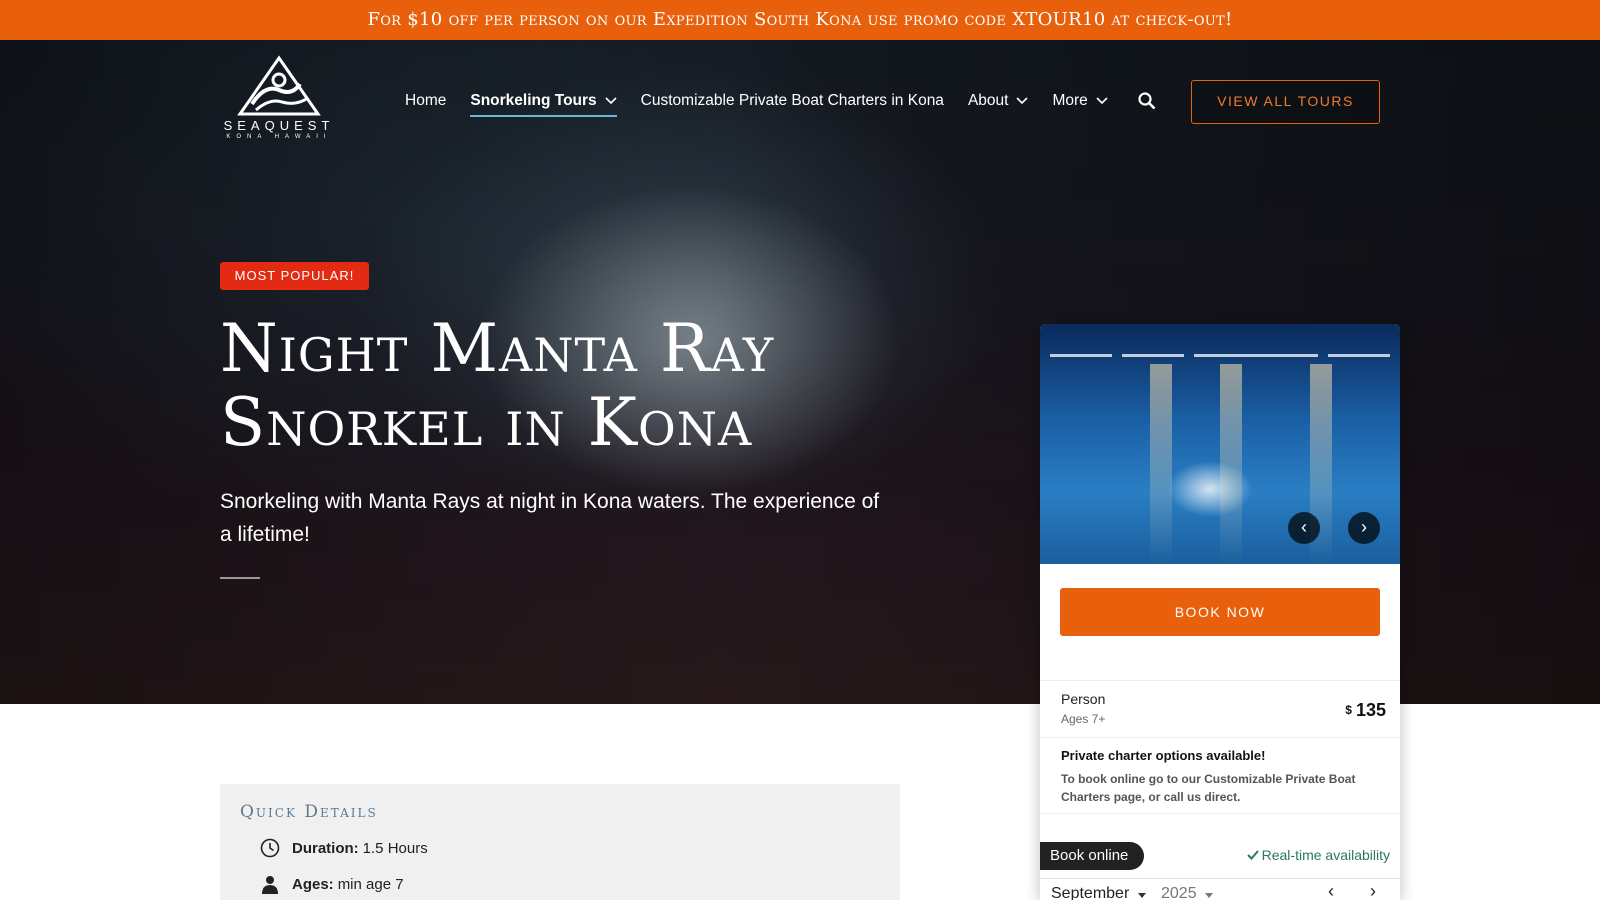 The image size is (1600, 900). Describe the element at coordinates (1325, 855) in the screenshot. I see `realtime-text: Real-time availability` at that location.